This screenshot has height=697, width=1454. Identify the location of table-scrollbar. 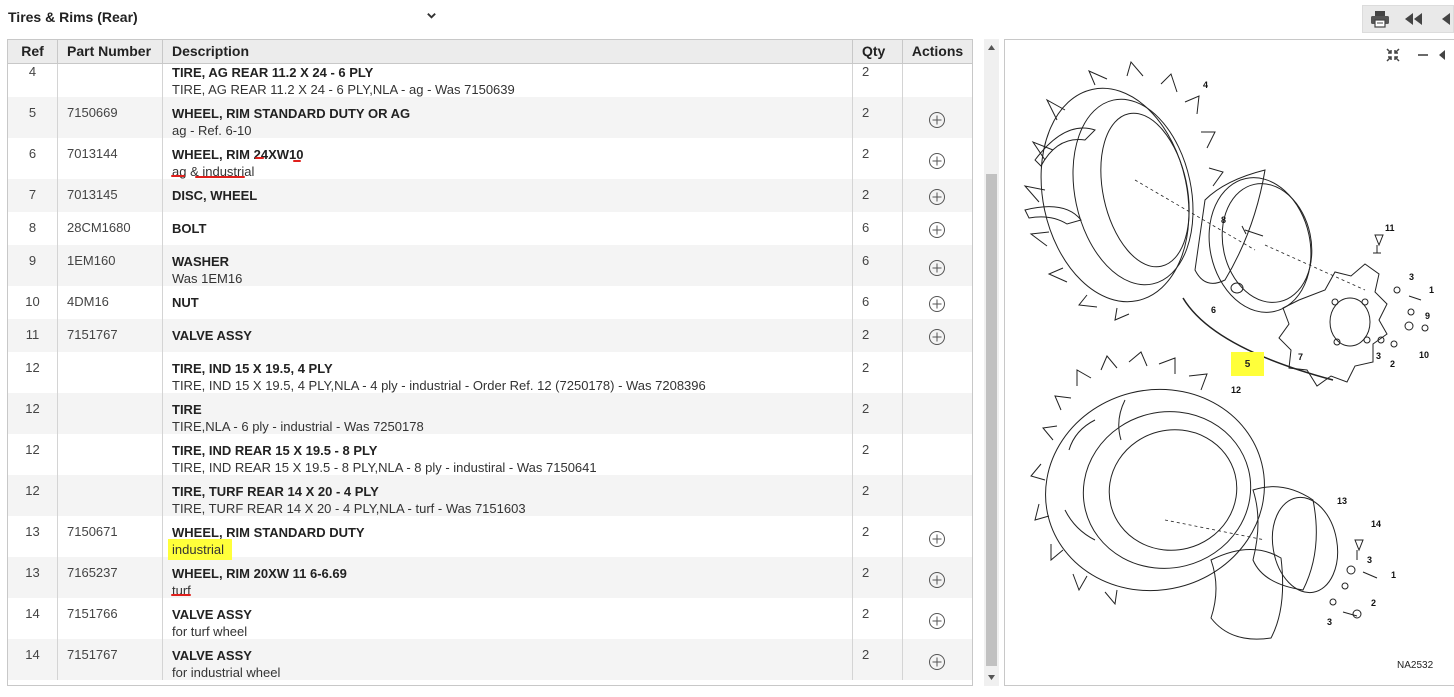
(991, 362).